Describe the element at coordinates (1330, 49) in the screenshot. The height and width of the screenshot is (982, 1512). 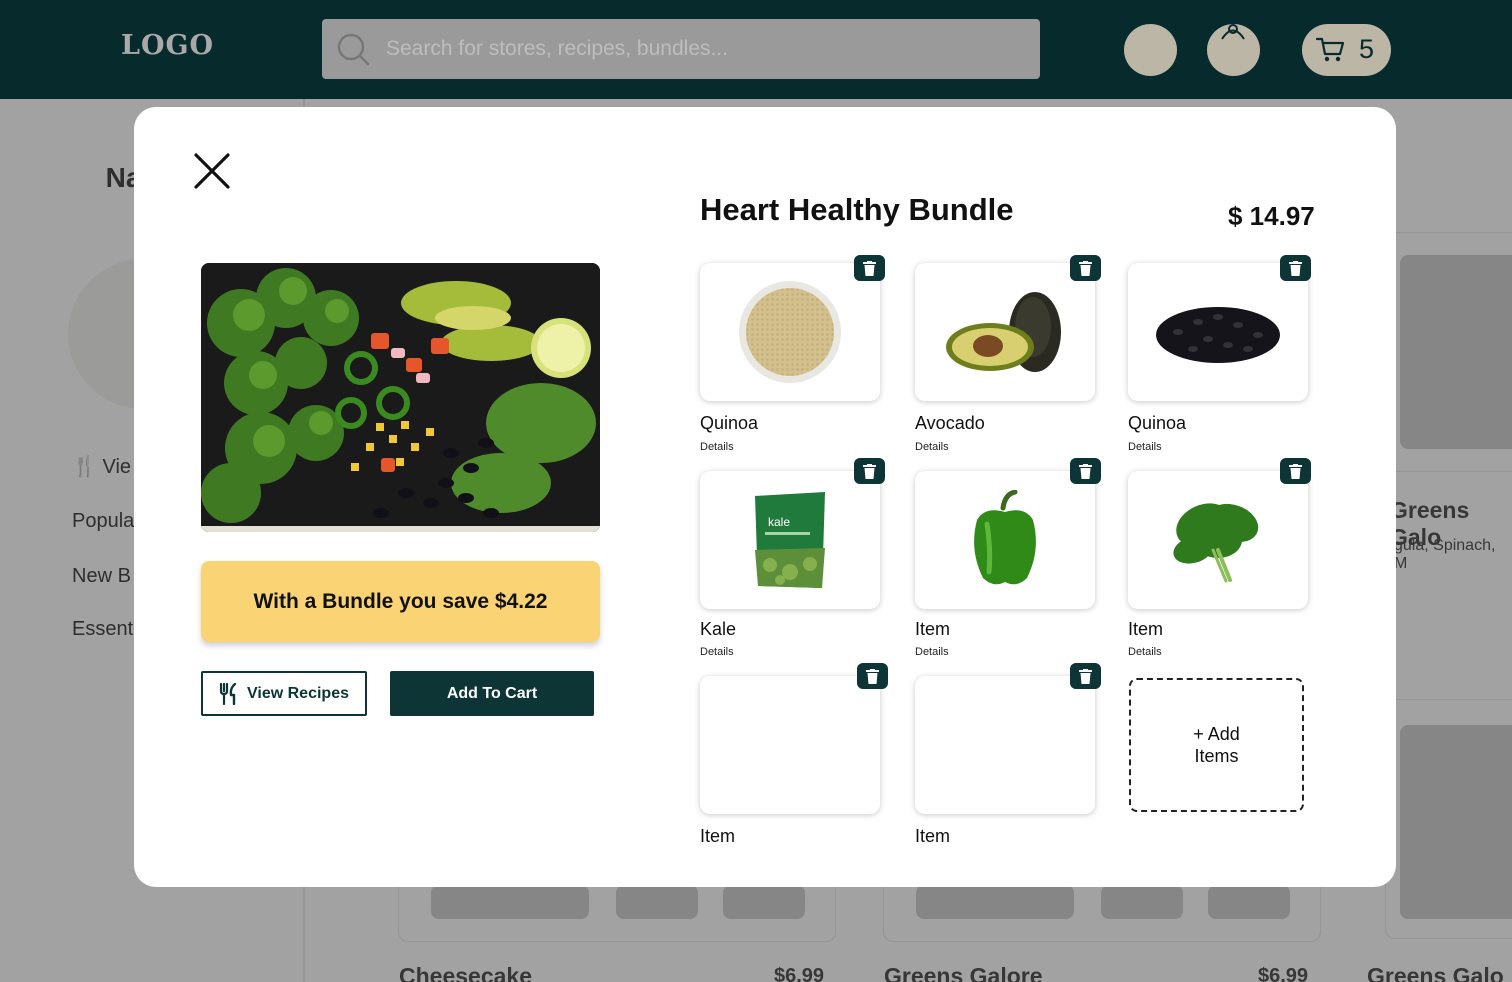
I see `cart-icon` at that location.